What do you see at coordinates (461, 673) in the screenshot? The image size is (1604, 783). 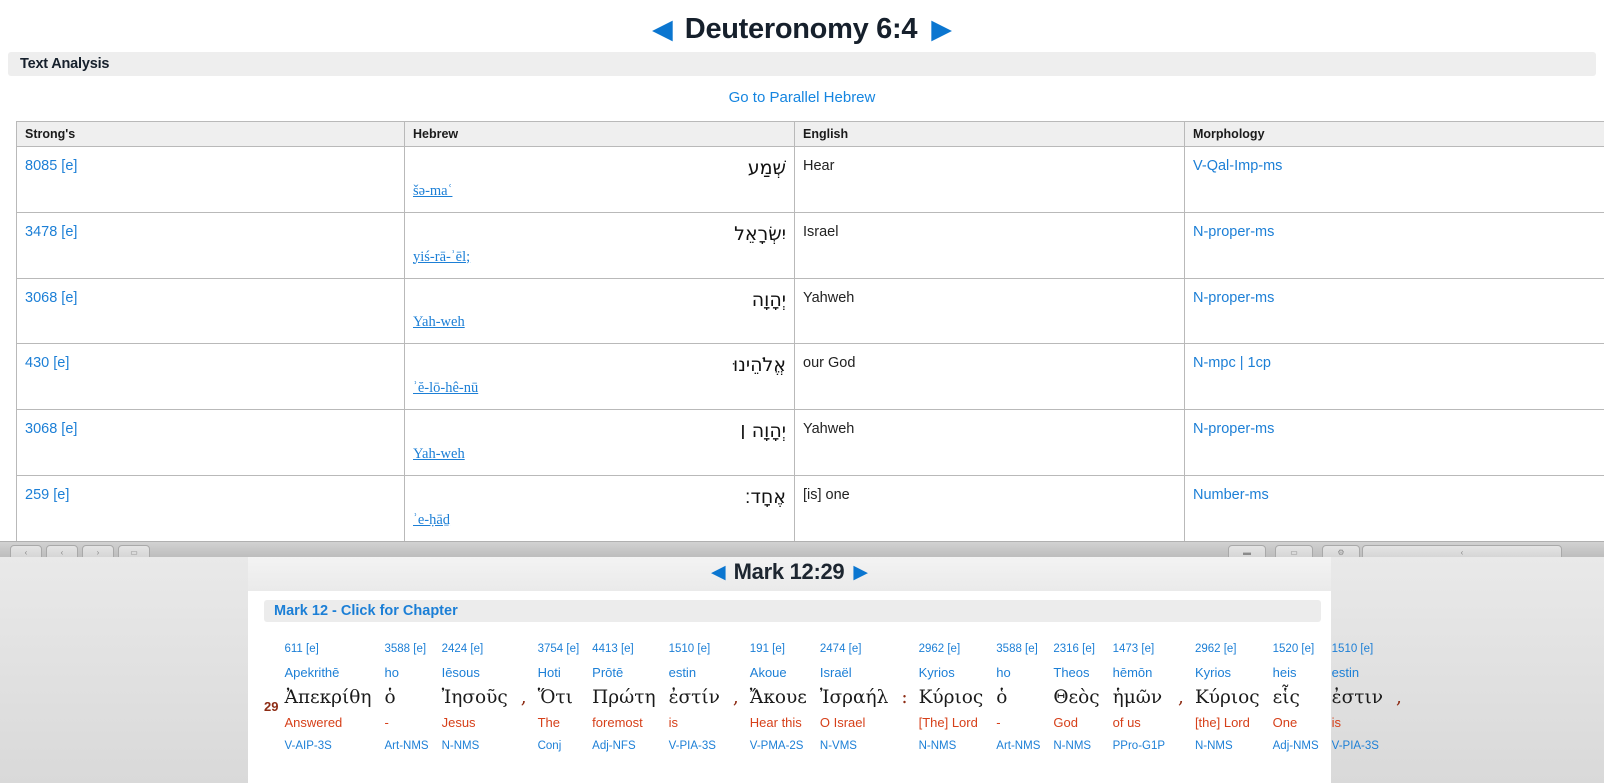 I see `greek-transliteration-link: Iēsous` at bounding box center [461, 673].